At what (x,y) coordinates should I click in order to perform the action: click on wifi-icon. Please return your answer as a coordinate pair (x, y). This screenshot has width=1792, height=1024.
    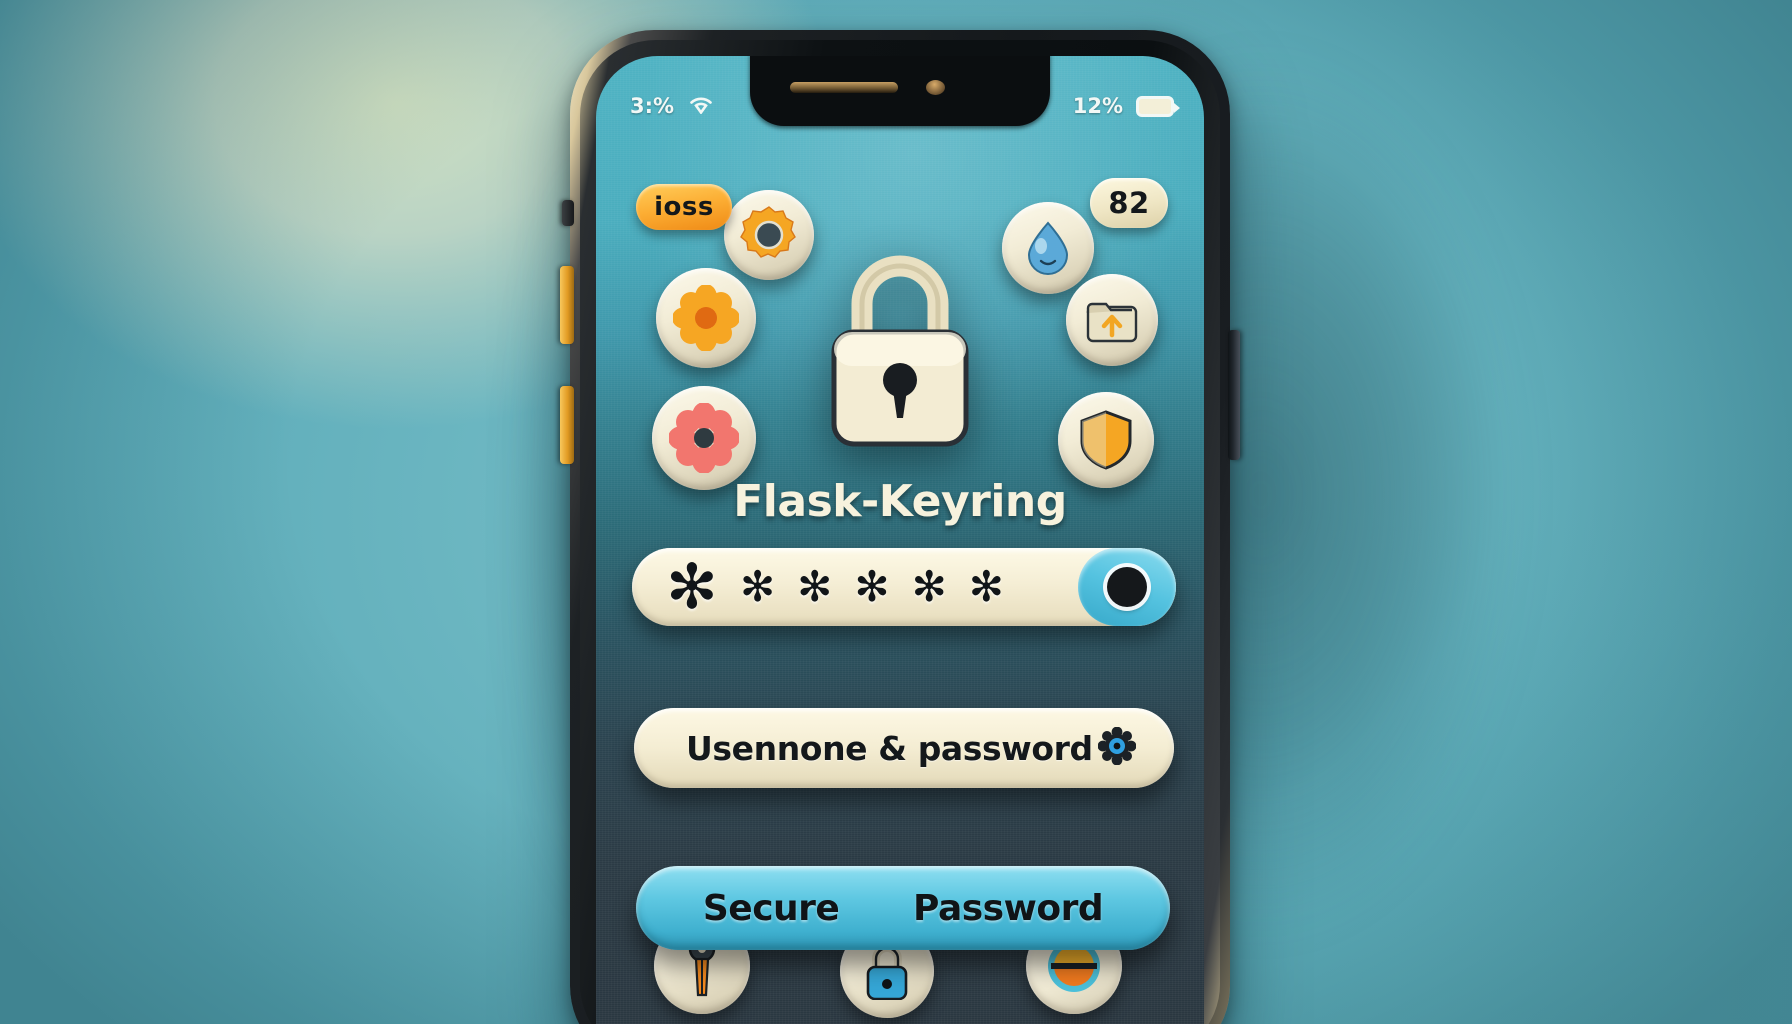
    Looking at the image, I should click on (701, 106).